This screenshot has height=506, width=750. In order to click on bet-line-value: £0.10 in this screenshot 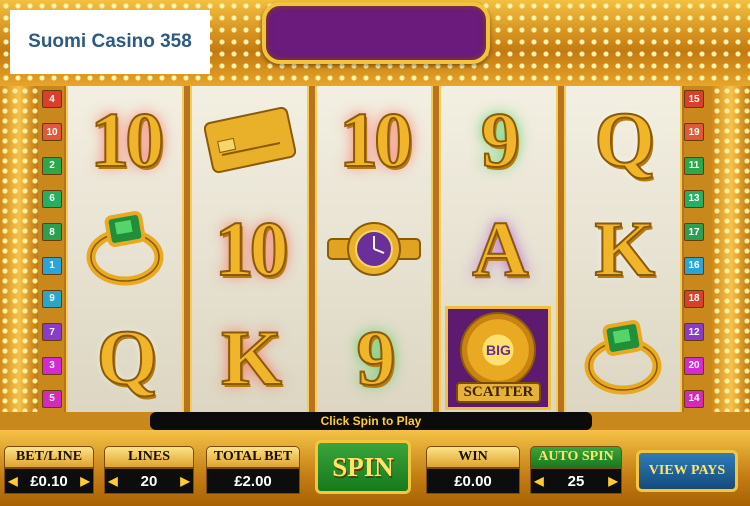, I will do `click(49, 481)`.